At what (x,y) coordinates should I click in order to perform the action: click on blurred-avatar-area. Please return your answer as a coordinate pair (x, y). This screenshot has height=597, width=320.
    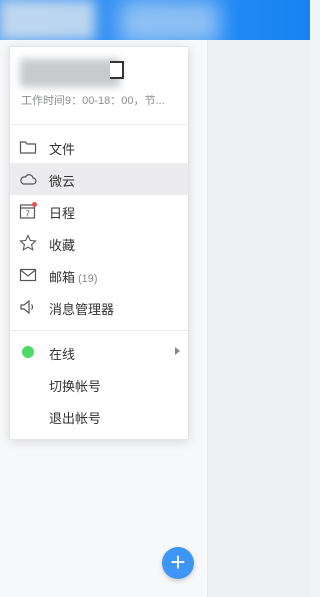
    Looking at the image, I should click on (47, 20).